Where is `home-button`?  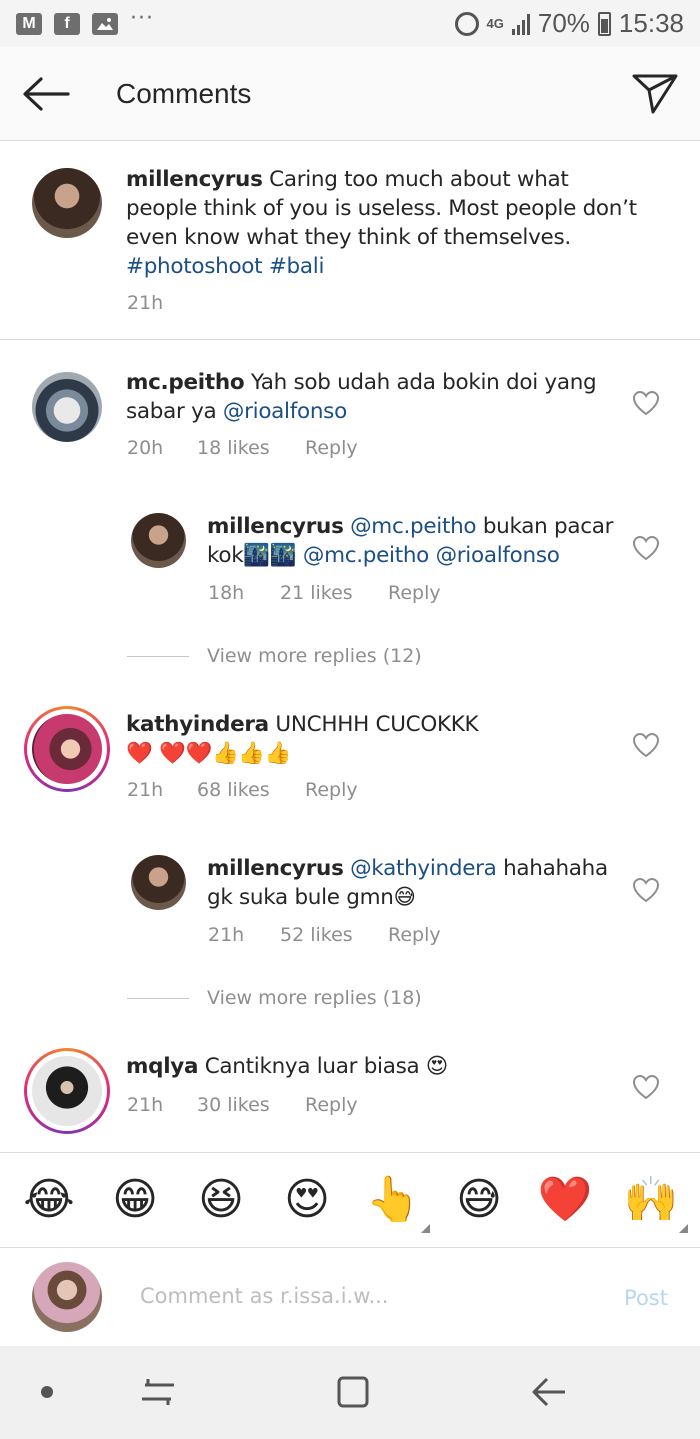 home-button is located at coordinates (353, 1392).